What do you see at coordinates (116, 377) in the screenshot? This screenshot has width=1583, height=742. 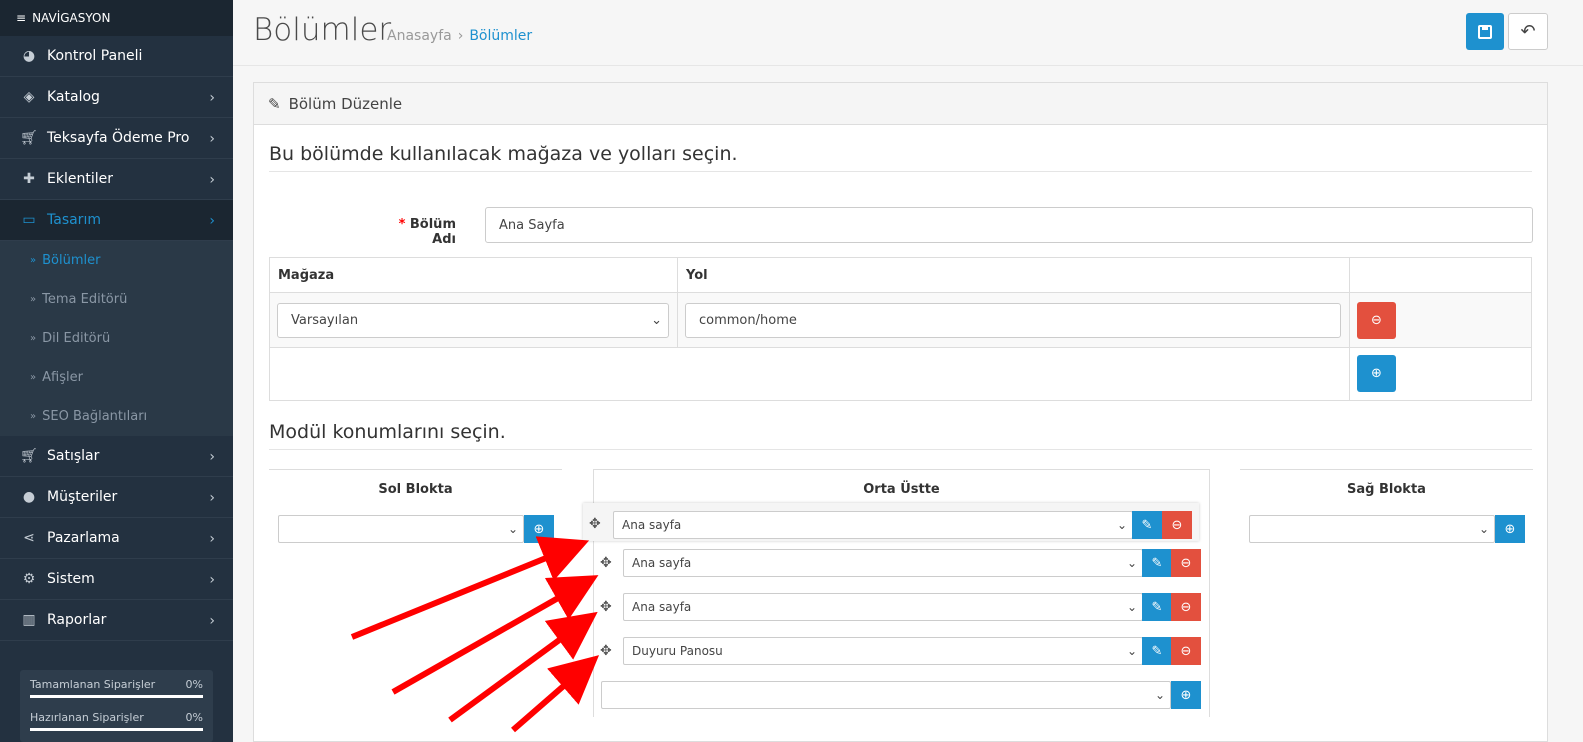 I see `sidebar-subitem-banners: » Afişler` at bounding box center [116, 377].